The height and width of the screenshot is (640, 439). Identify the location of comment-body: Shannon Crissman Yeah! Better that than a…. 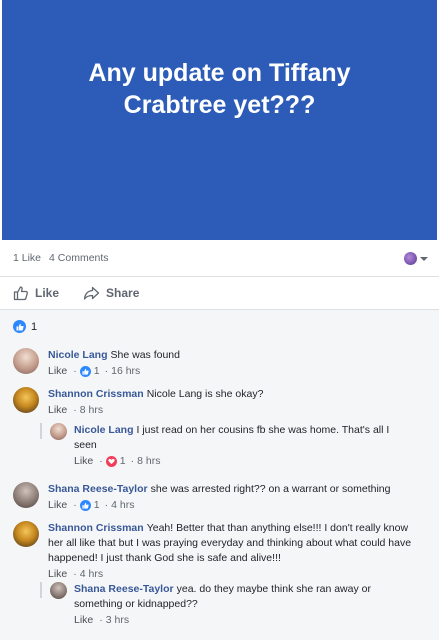
(233, 543).